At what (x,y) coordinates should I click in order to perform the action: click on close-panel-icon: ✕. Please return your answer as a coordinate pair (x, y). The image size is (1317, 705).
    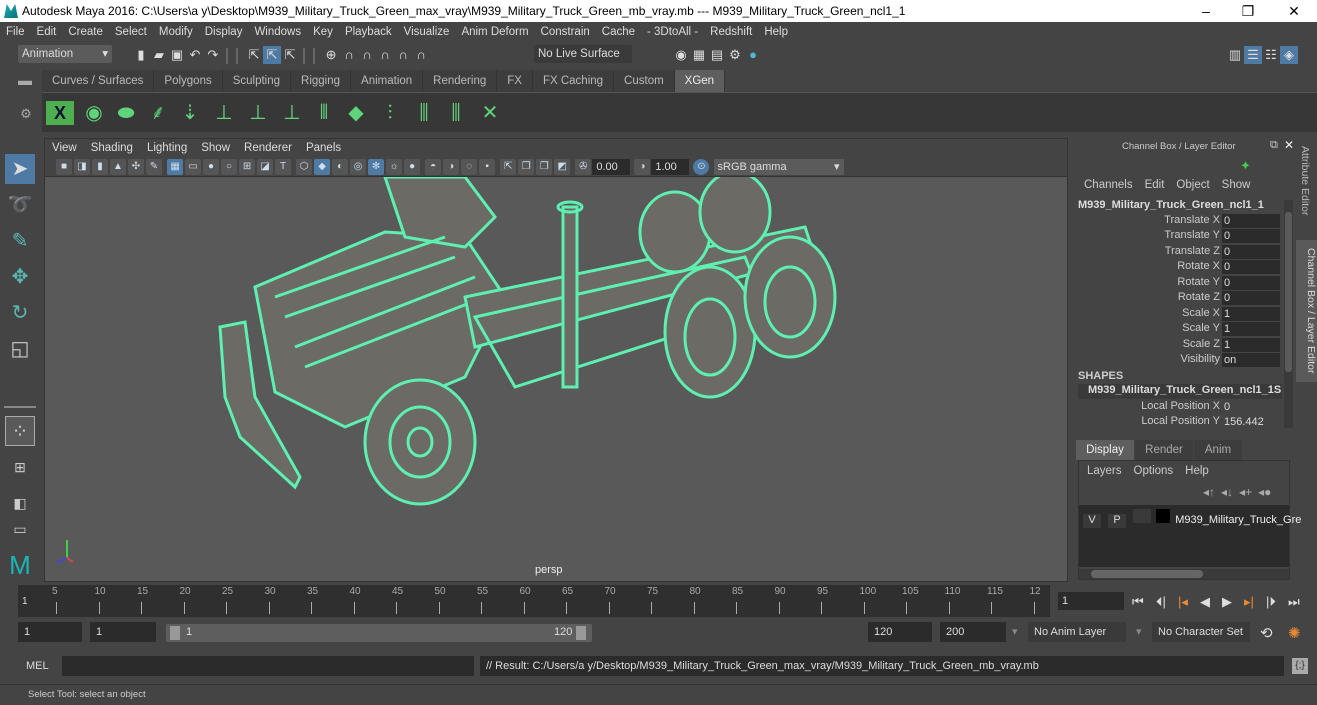
    Looking at the image, I should click on (1289, 145).